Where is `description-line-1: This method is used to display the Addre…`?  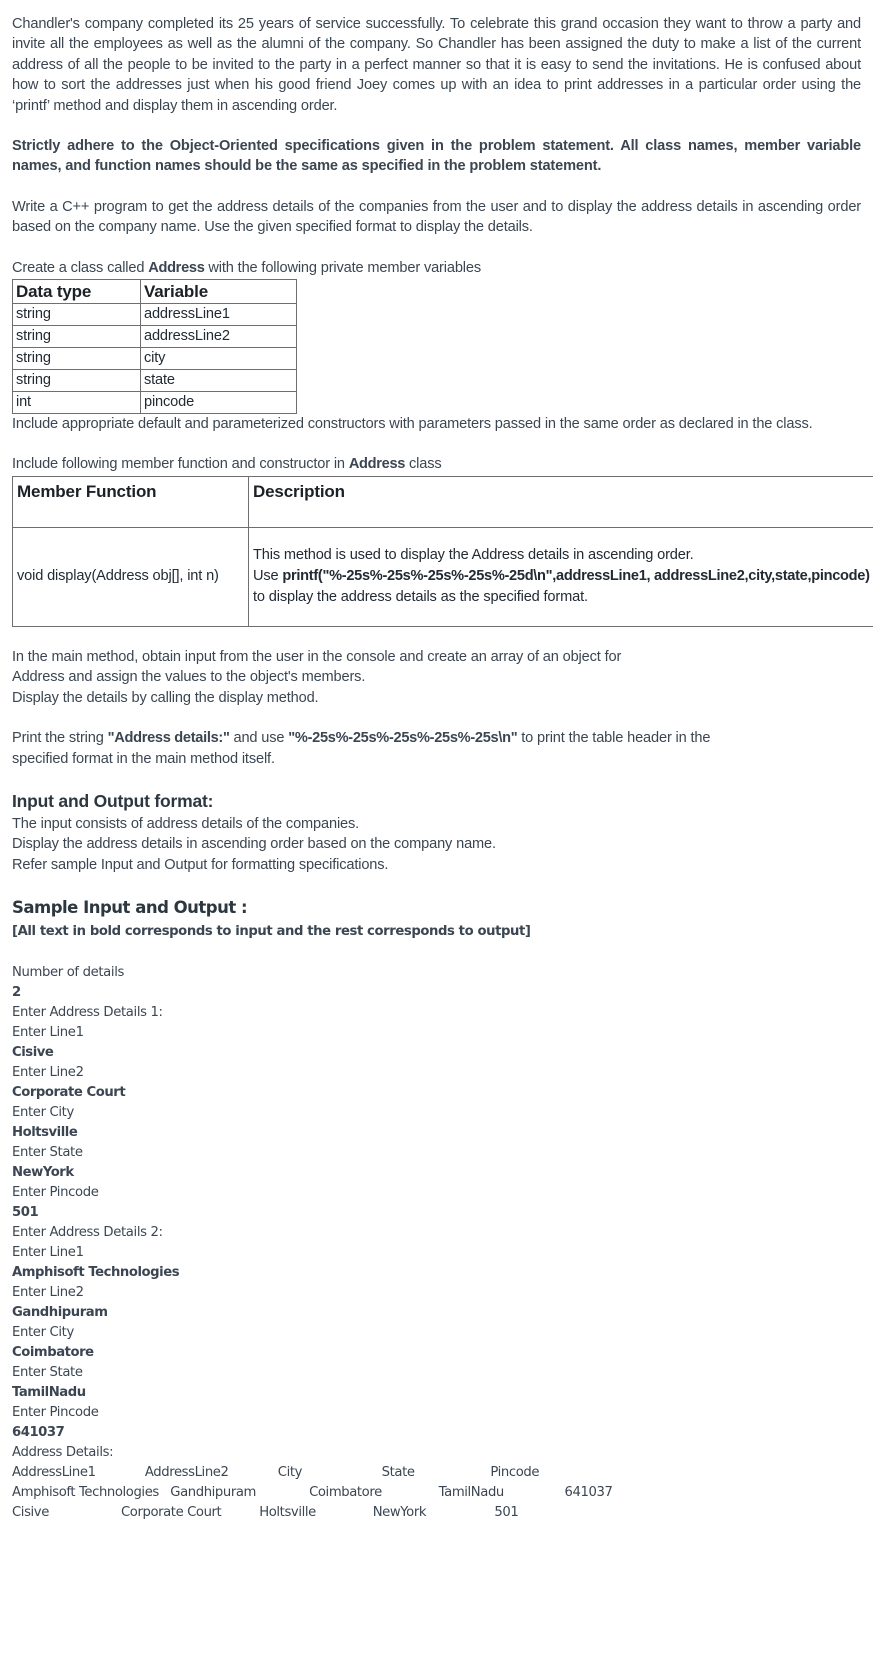 description-line-1: This method is used to display the Addre… is located at coordinates (473, 555).